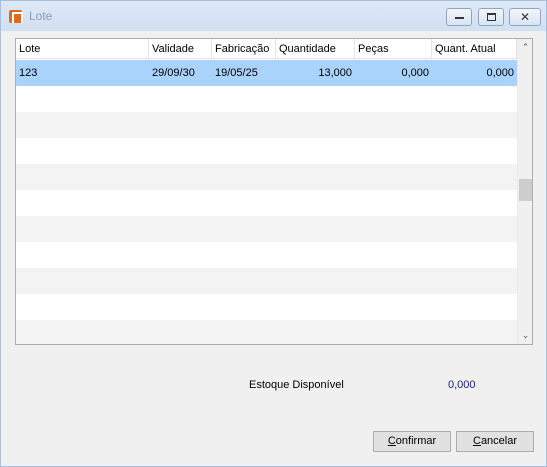 The image size is (547, 467). What do you see at coordinates (273, 16) in the screenshot?
I see `title-bar: Lote ✕` at bounding box center [273, 16].